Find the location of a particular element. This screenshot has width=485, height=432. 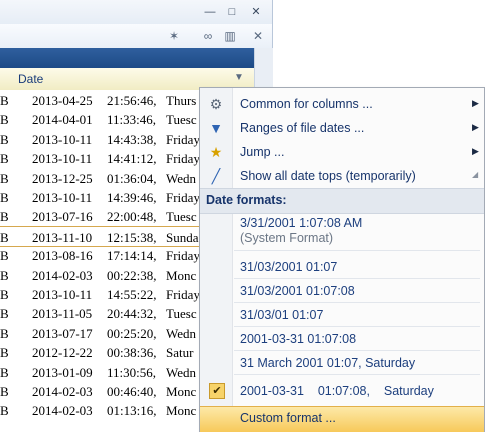

maximize-button: □ is located at coordinates (232, 12).